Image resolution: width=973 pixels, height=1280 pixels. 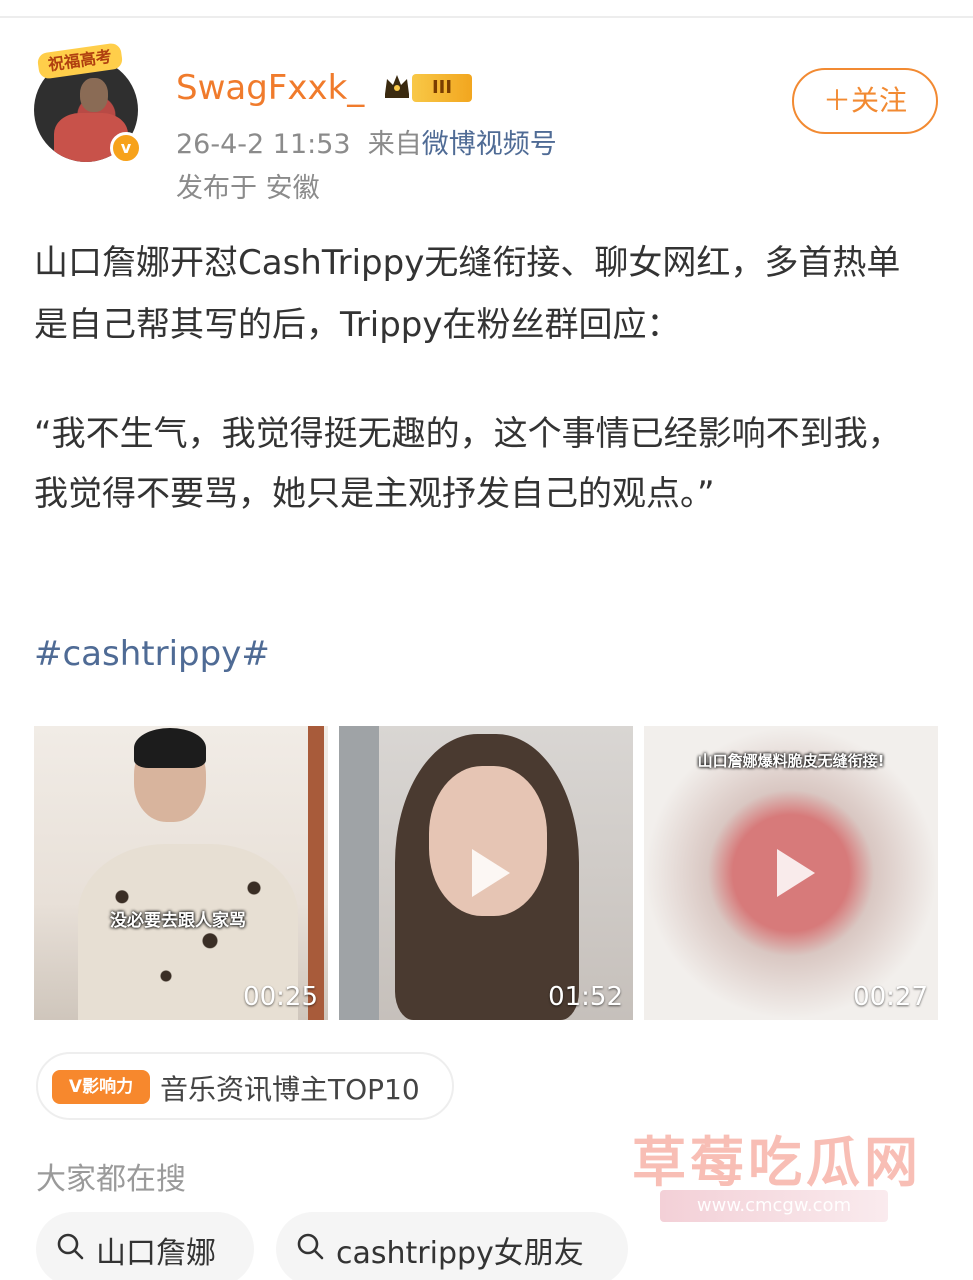 I want to click on member-level-badge: III, so click(x=442, y=88).